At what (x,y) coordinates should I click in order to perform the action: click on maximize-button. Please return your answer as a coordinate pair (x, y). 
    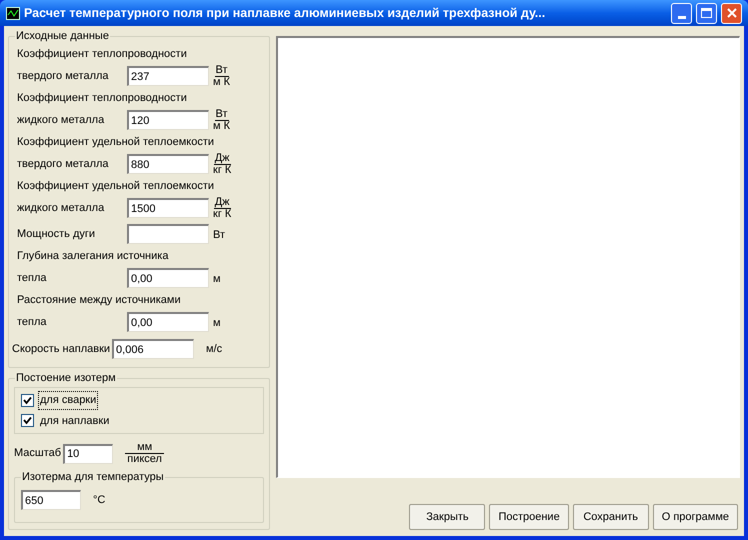
    Looking at the image, I should click on (706, 13).